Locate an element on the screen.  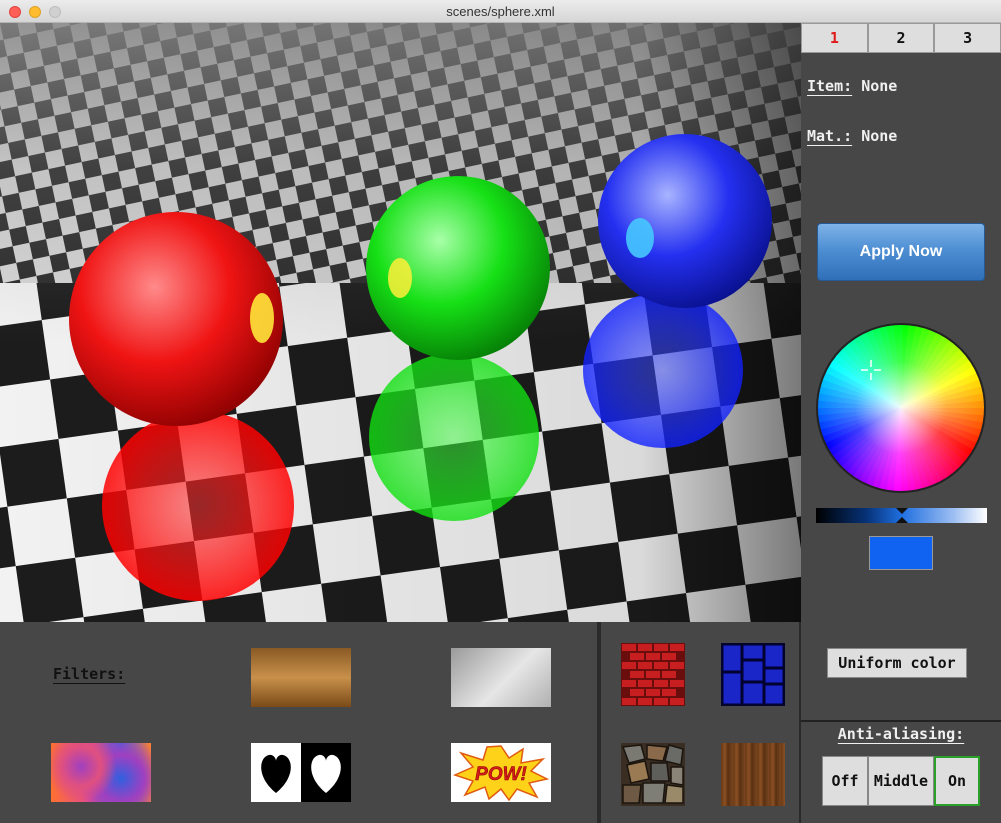
slider-handle-icon is located at coordinates (902, 515).